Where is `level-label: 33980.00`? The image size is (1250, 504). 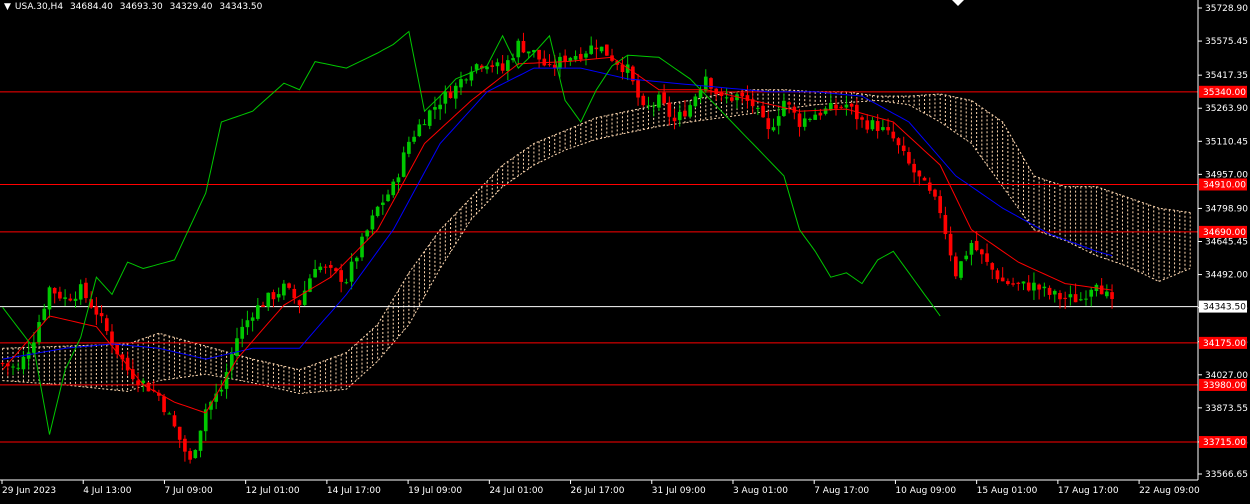
level-label: 33980.00 is located at coordinates (1224, 386).